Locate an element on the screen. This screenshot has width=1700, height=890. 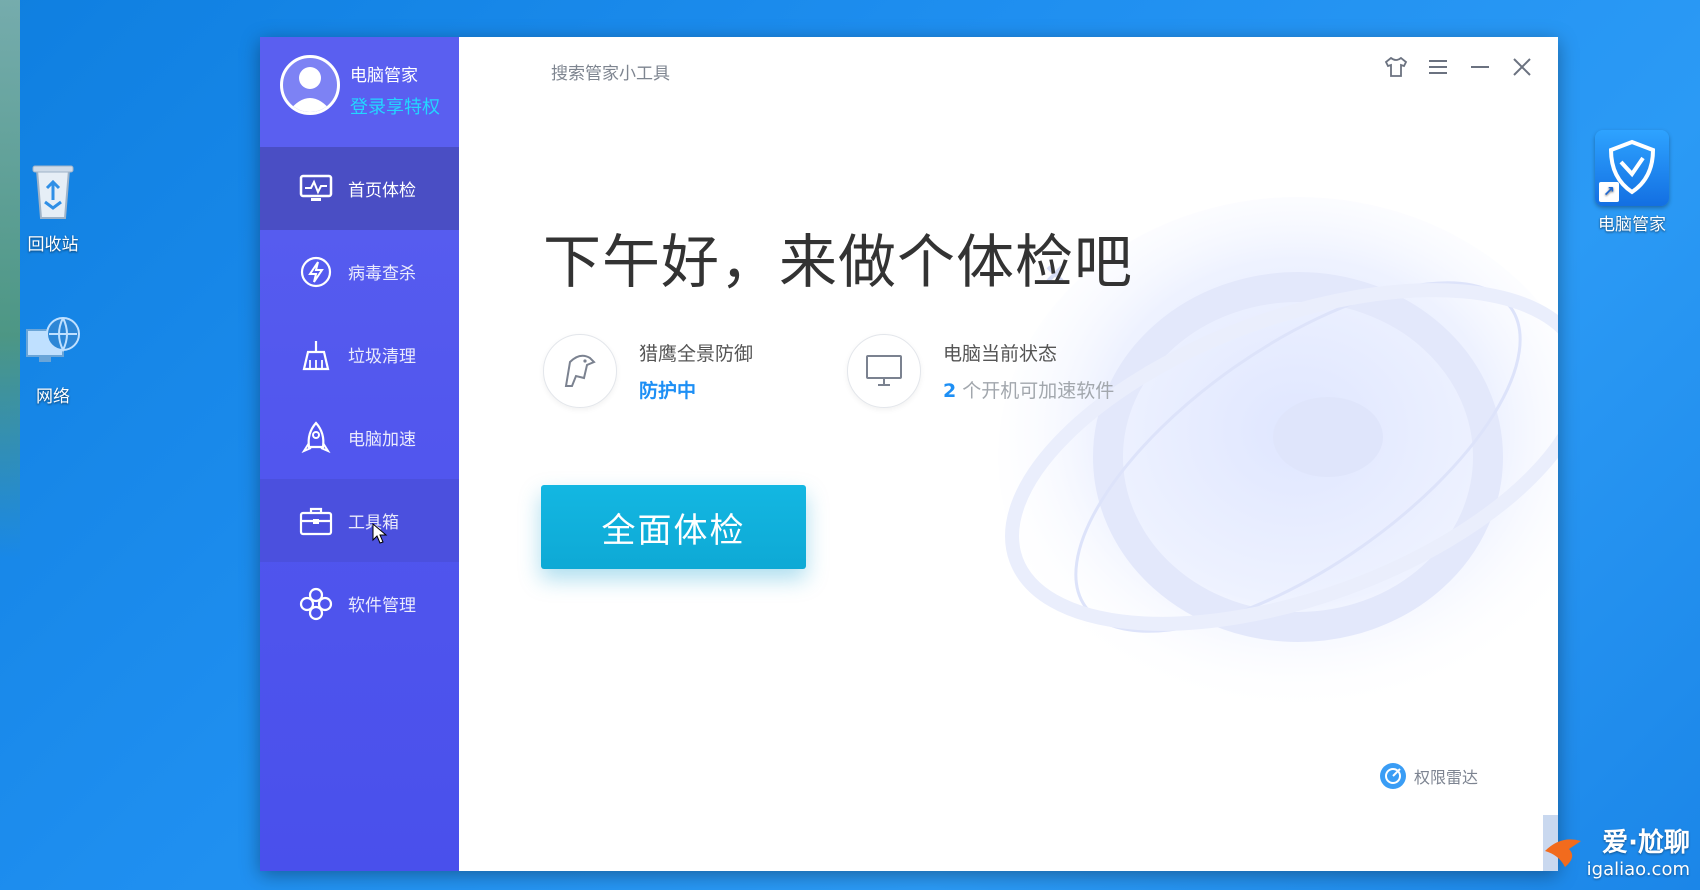
status-value: 防护中 is located at coordinates (668, 391).